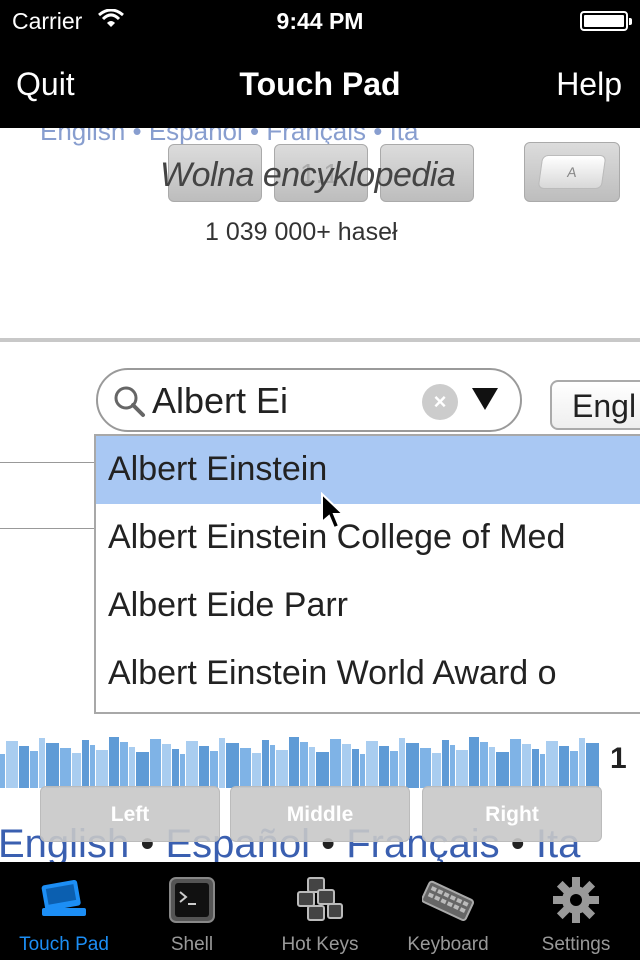 The width and height of the screenshot is (640, 960). I want to click on middle-click-button: Middle, so click(320, 814).